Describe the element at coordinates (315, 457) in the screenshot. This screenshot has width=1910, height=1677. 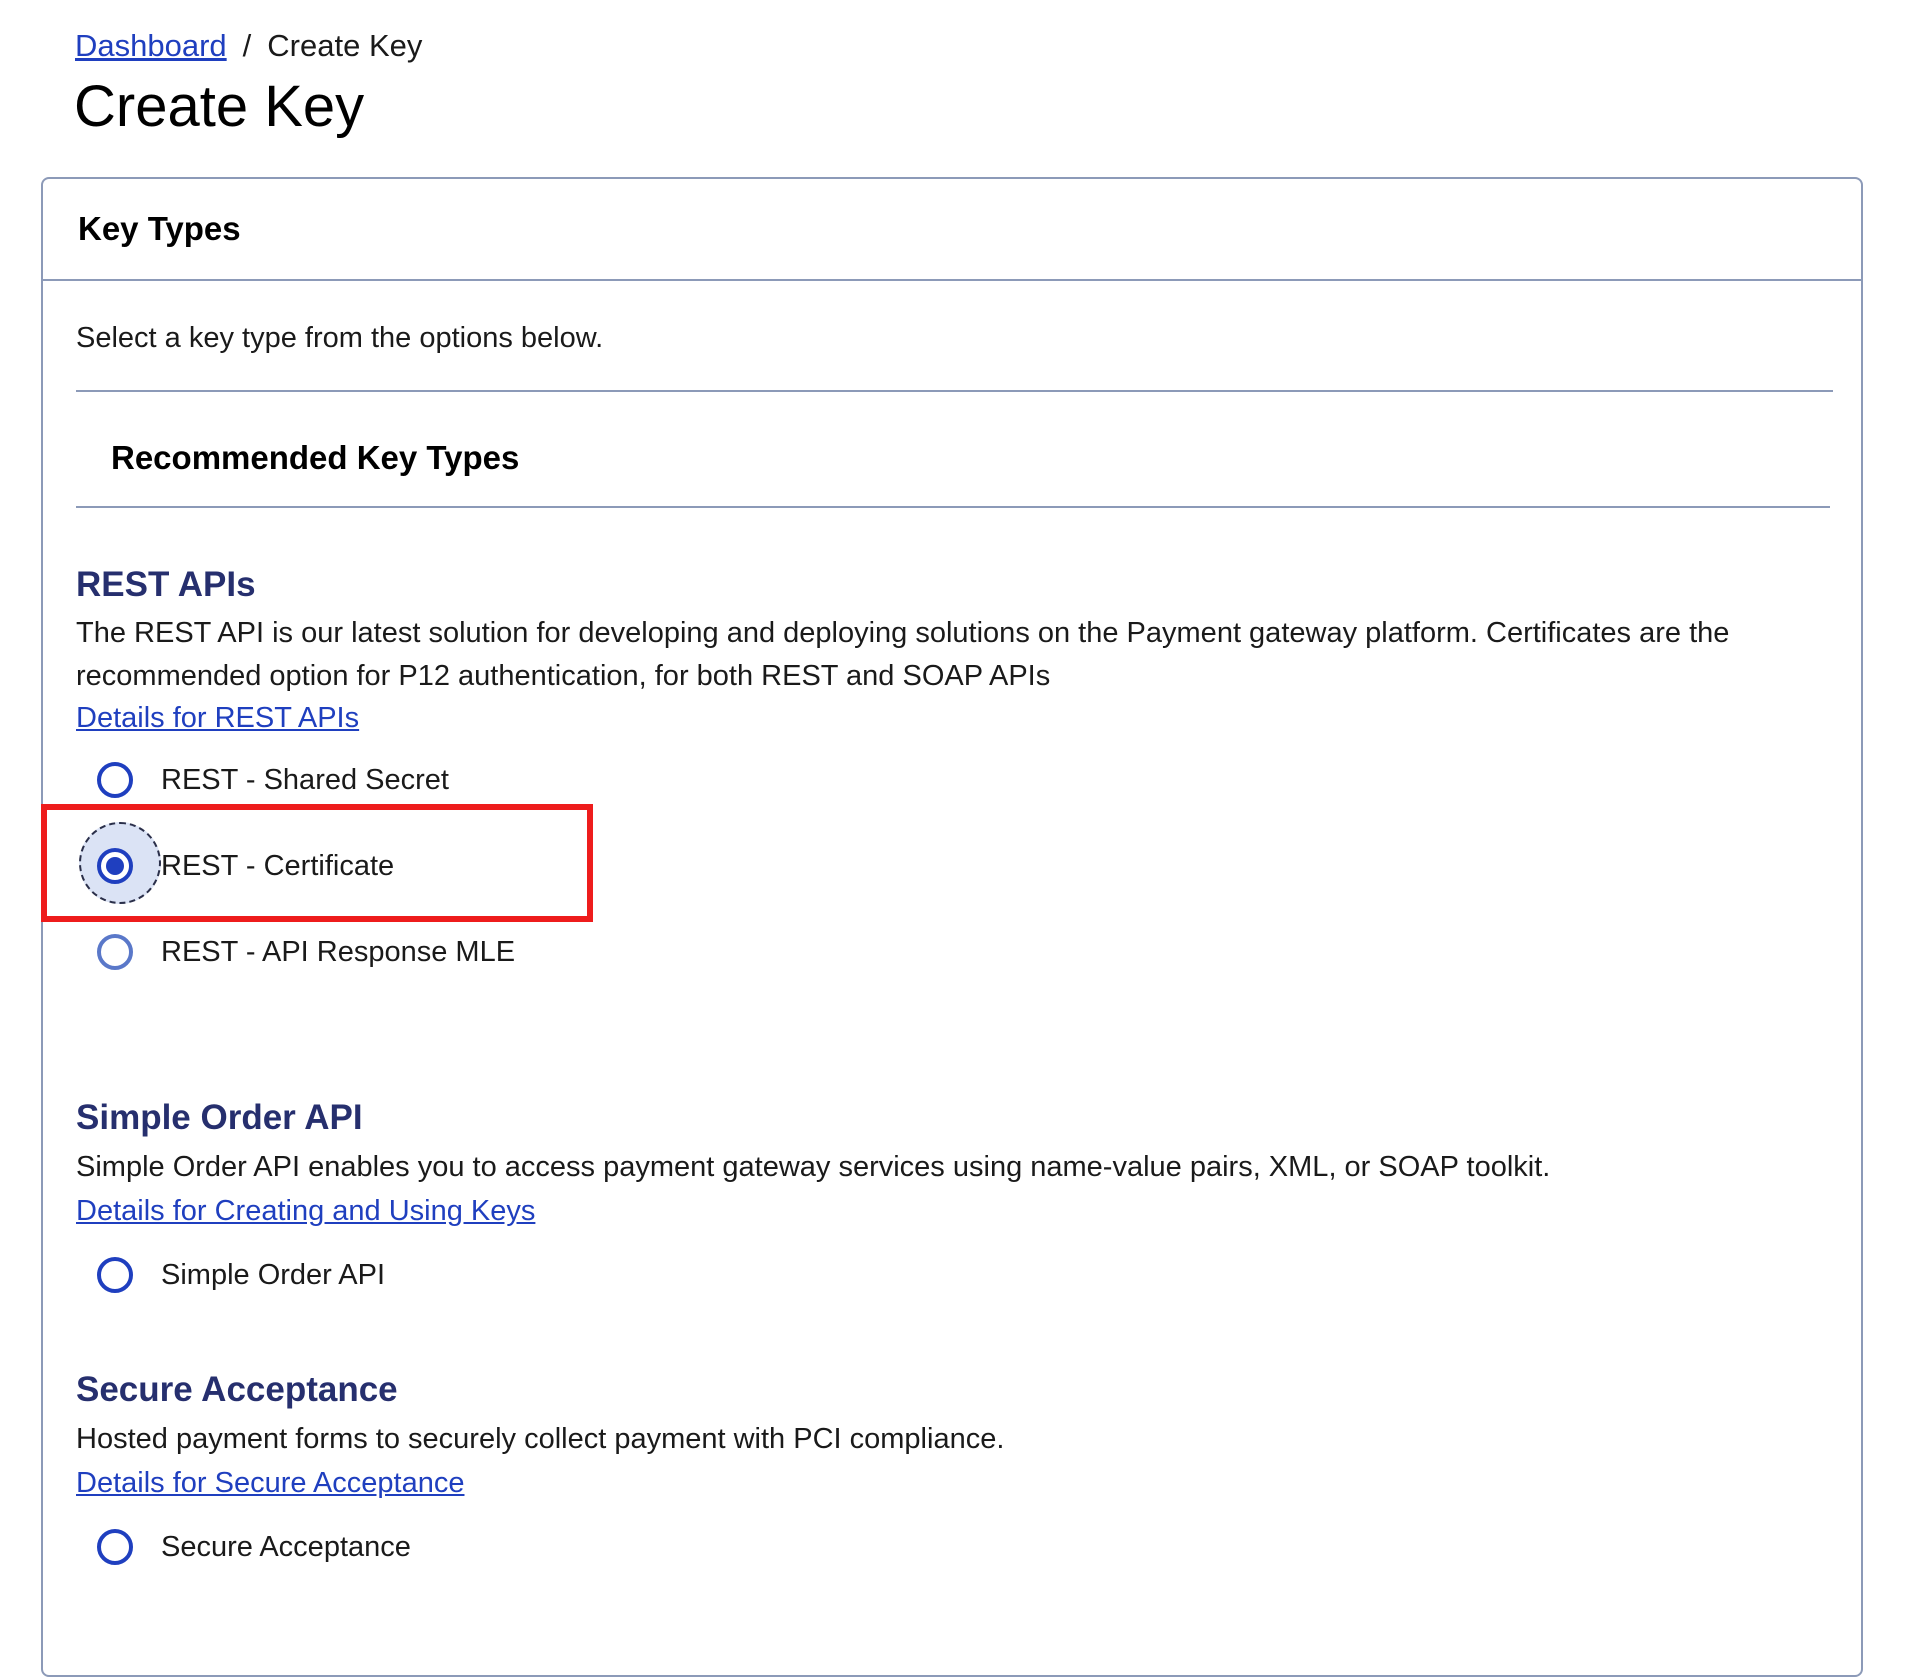
I see `recommended-heading: Recommended Key Types` at that location.